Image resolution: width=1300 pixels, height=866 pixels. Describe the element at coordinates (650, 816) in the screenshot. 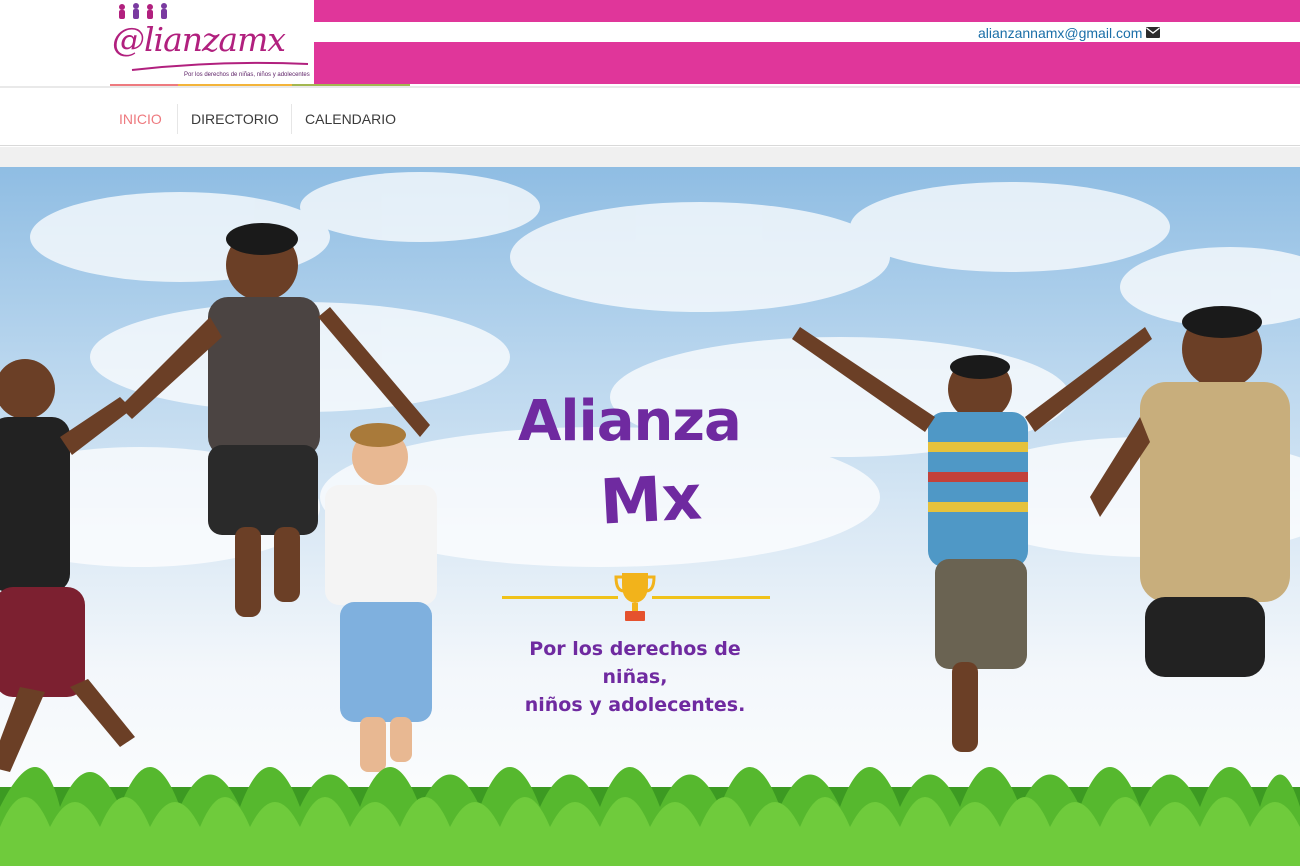

I see `grass-field` at that location.